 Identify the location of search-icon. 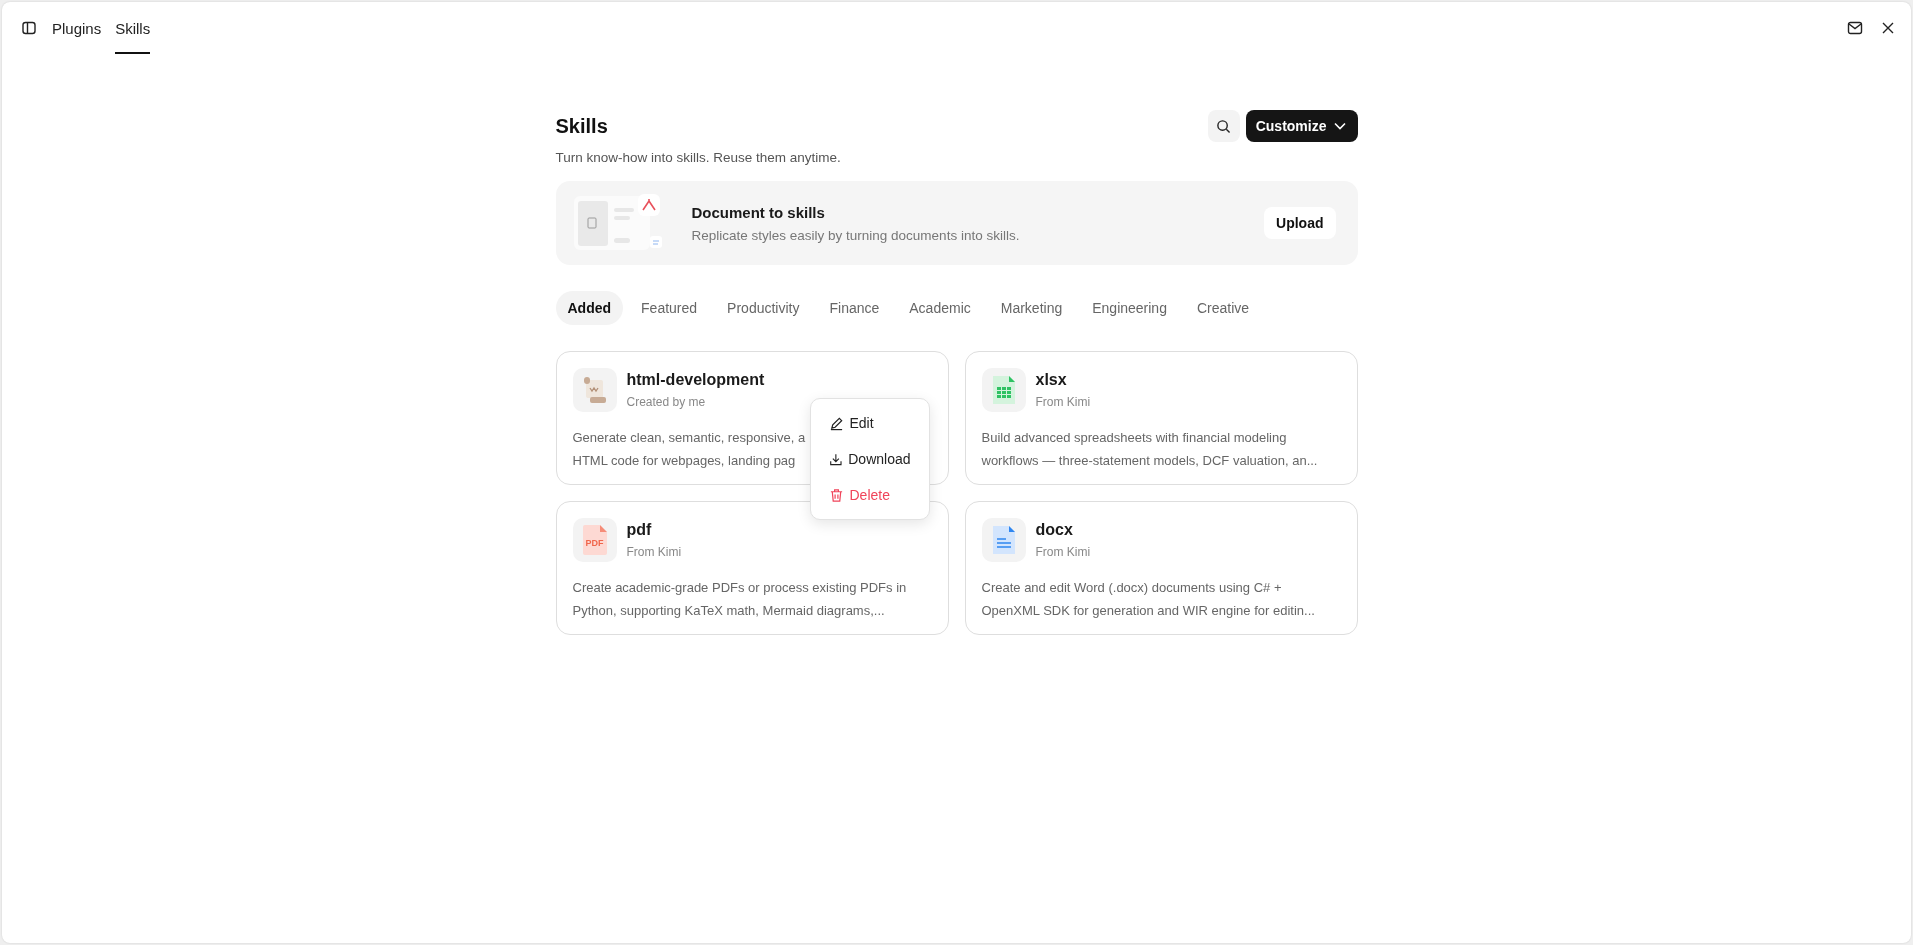
(1224, 126).